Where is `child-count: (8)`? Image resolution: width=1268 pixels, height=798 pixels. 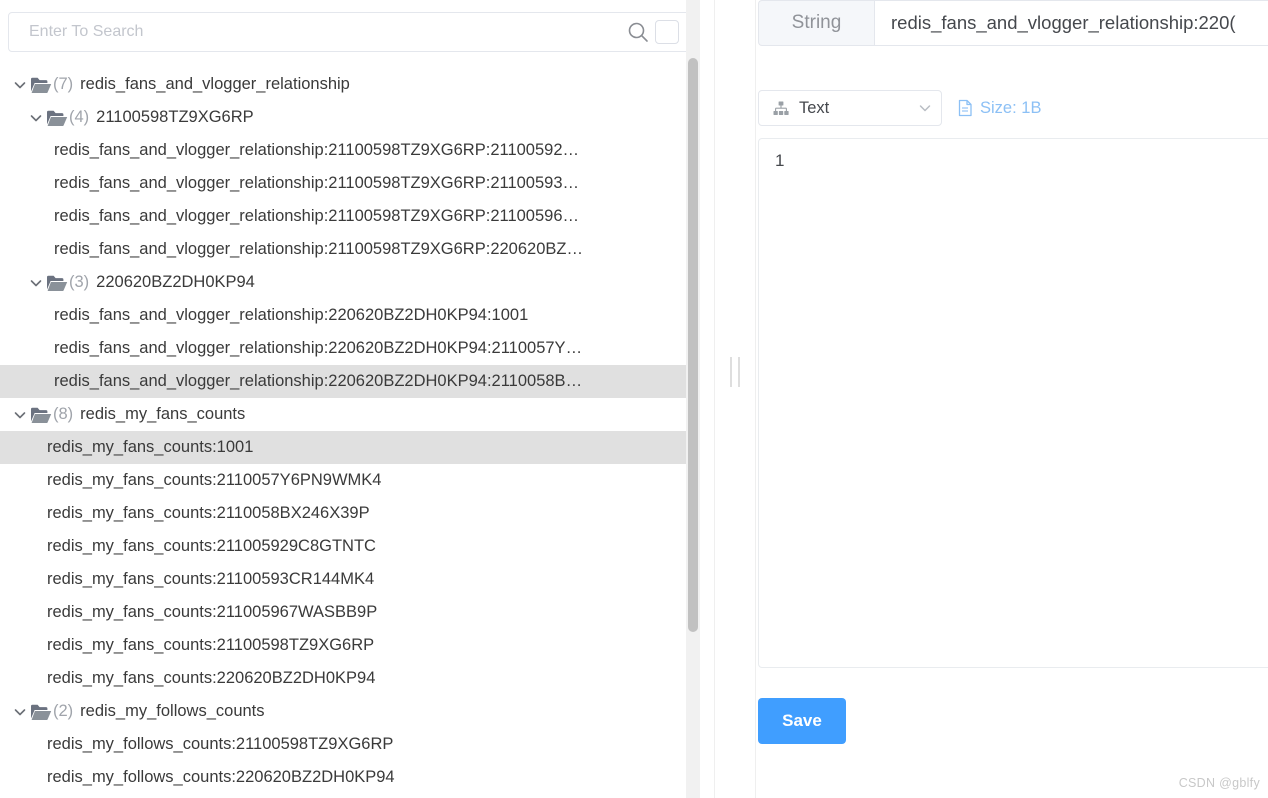 child-count: (8) is located at coordinates (63, 414).